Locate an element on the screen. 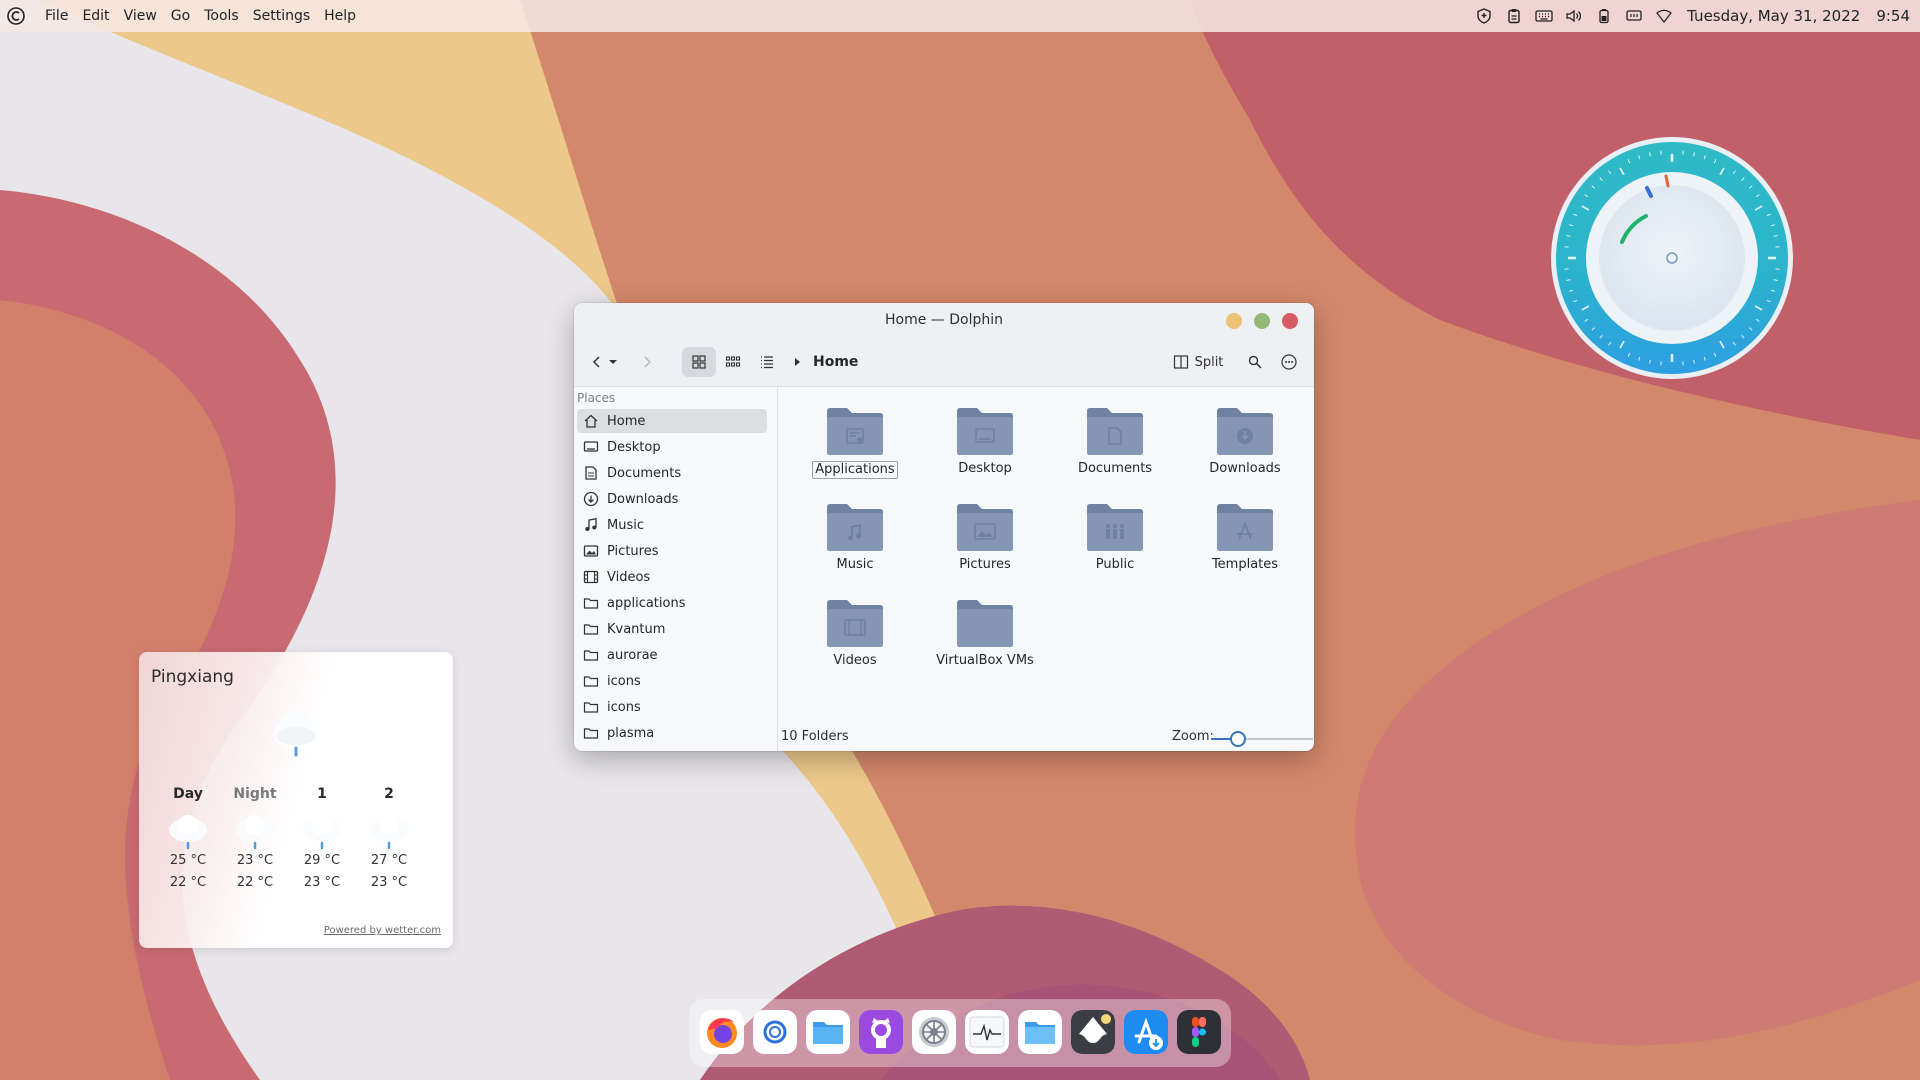 Image resolution: width=1920 pixels, height=1080 pixels. folder-label: Public is located at coordinates (1115, 564).